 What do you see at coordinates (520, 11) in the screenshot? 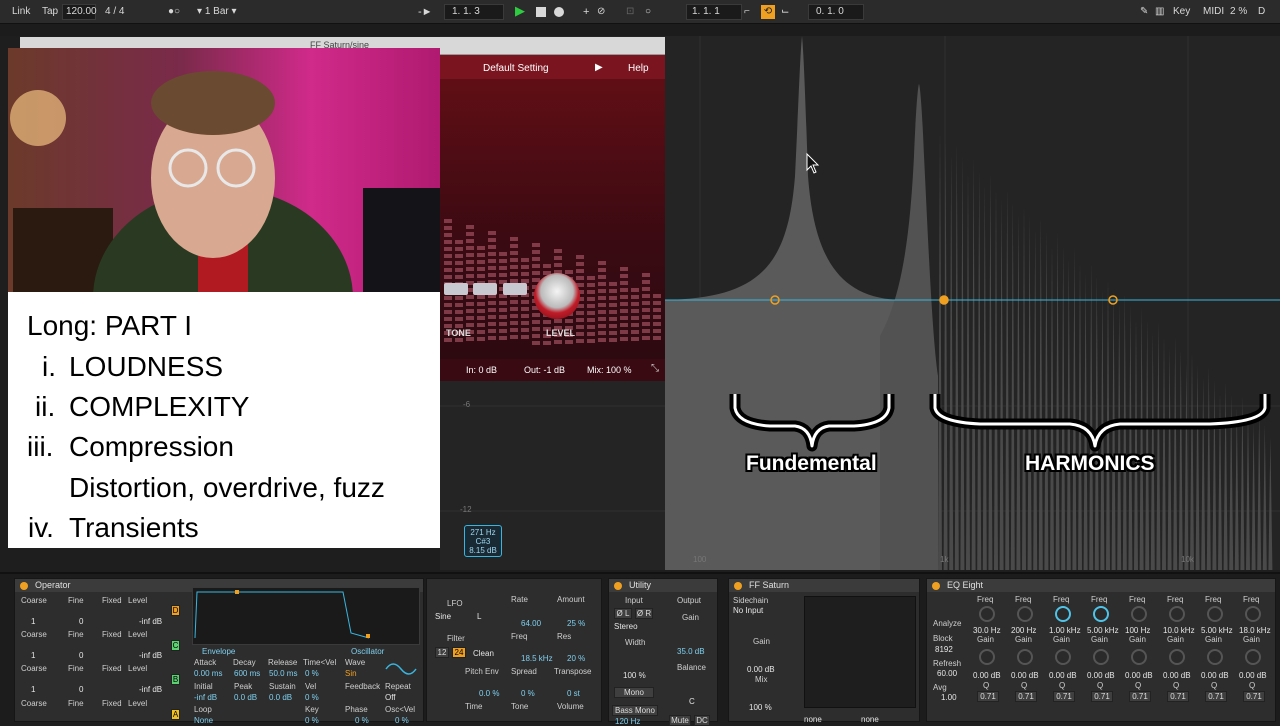
I see `play-icon: ▶` at bounding box center [520, 11].